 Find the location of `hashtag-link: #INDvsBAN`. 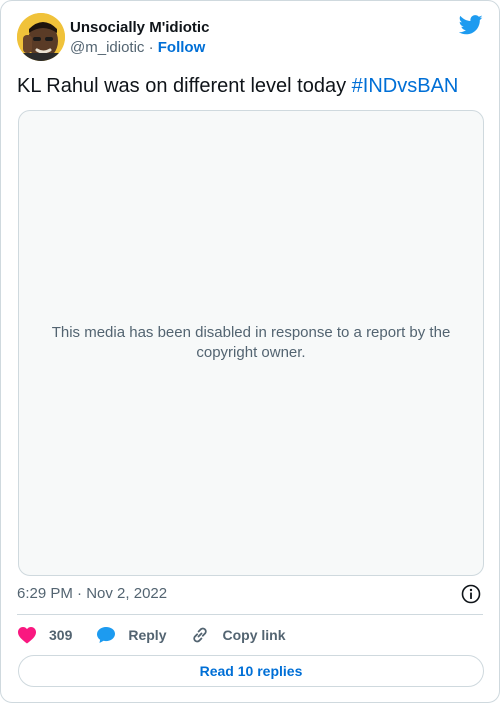

hashtag-link: #INDvsBAN is located at coordinates (405, 86).